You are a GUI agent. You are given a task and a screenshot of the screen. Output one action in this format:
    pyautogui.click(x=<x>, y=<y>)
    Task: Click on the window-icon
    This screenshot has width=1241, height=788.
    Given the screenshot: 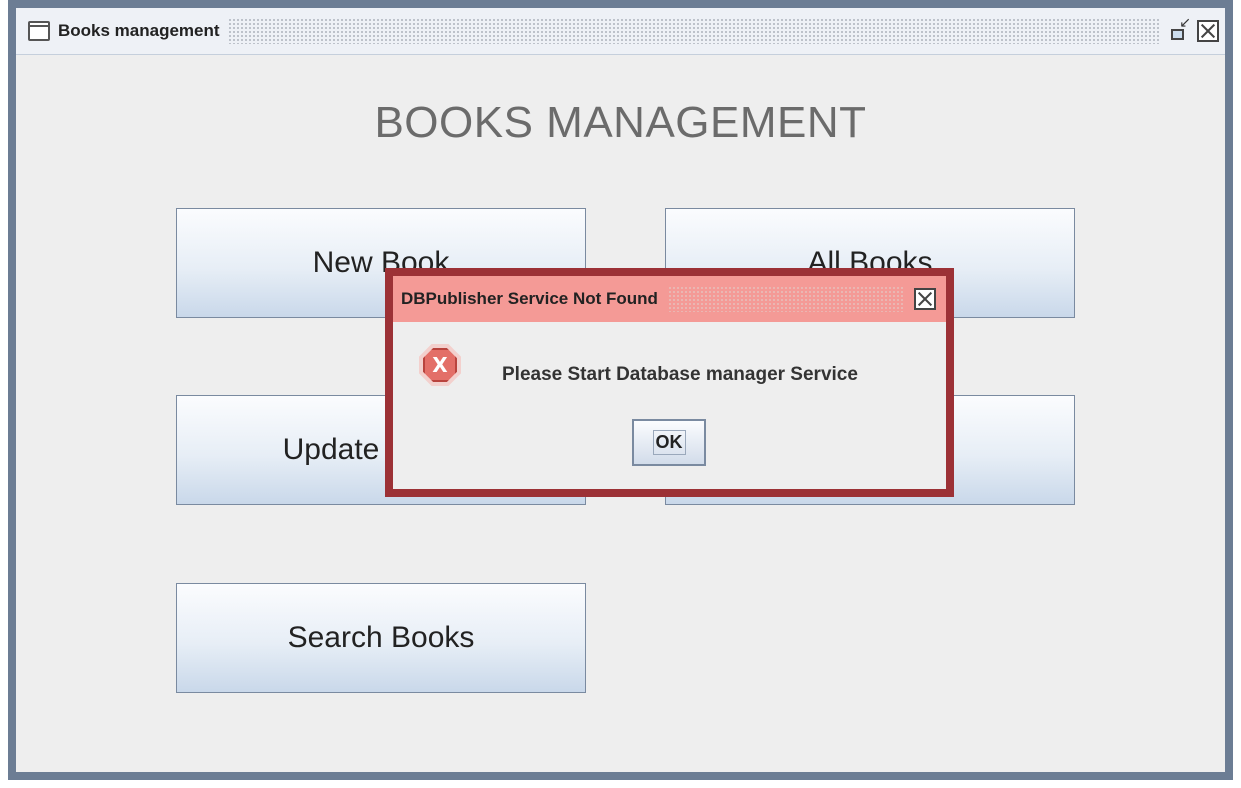 What is the action you would take?
    pyautogui.click(x=39, y=31)
    